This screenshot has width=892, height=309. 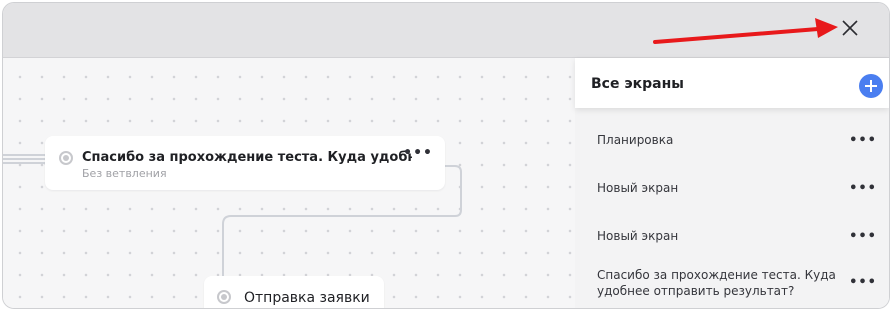 What do you see at coordinates (635, 140) in the screenshot?
I see `screen-label: Планировка` at bounding box center [635, 140].